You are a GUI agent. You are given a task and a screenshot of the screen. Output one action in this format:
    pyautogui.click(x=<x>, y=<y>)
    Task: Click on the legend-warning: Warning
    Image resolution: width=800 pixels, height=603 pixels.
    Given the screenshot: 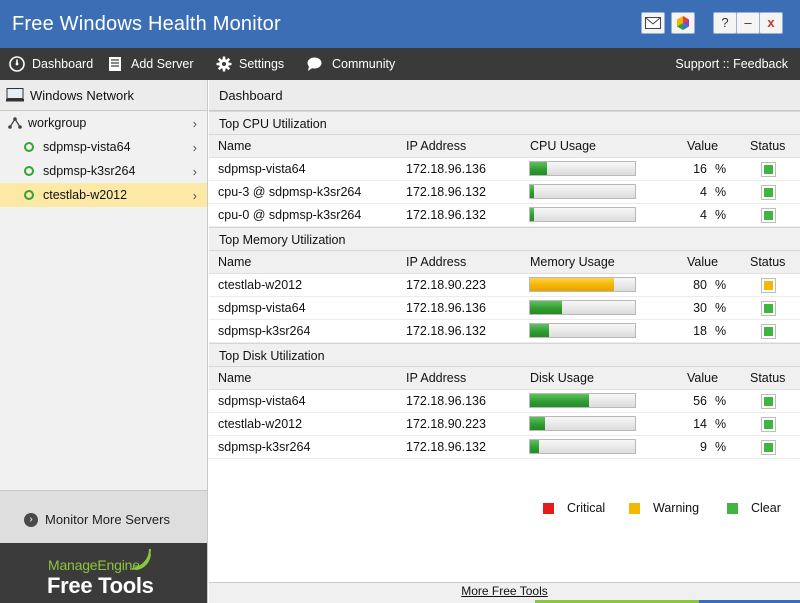 What is the action you would take?
    pyautogui.click(x=664, y=508)
    